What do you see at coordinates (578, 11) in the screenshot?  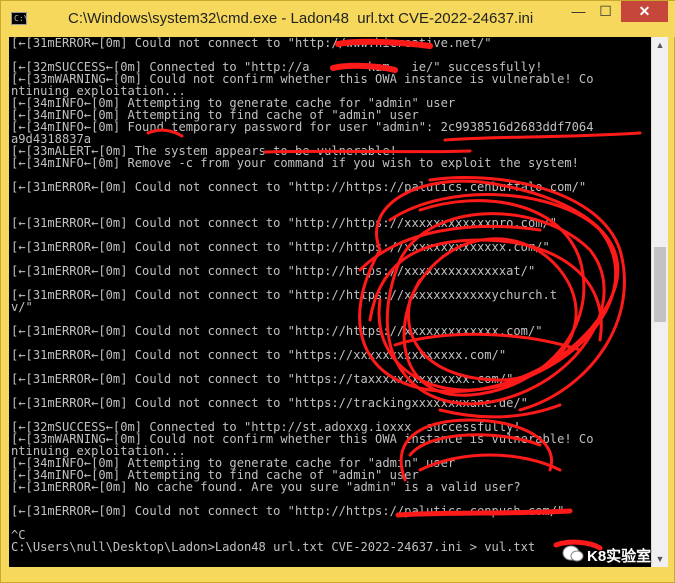 I see `minimize-button: —` at bounding box center [578, 11].